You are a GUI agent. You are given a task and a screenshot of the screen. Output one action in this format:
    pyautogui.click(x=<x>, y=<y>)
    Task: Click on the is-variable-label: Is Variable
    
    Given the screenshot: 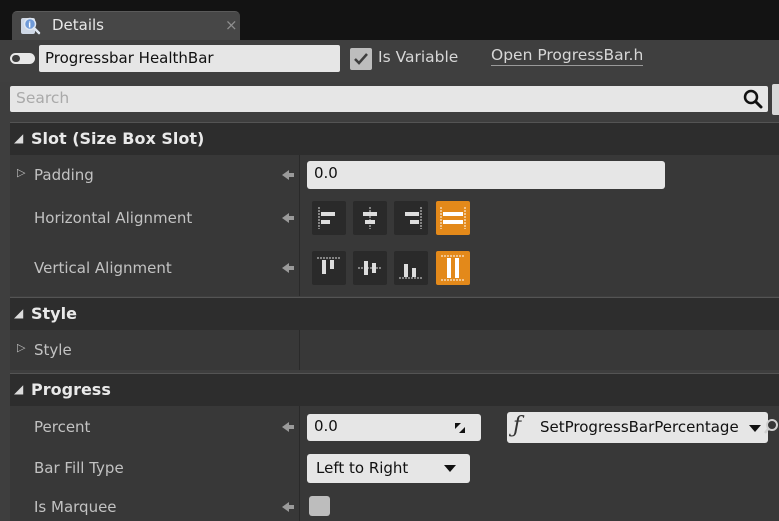 What is the action you would take?
    pyautogui.click(x=418, y=57)
    